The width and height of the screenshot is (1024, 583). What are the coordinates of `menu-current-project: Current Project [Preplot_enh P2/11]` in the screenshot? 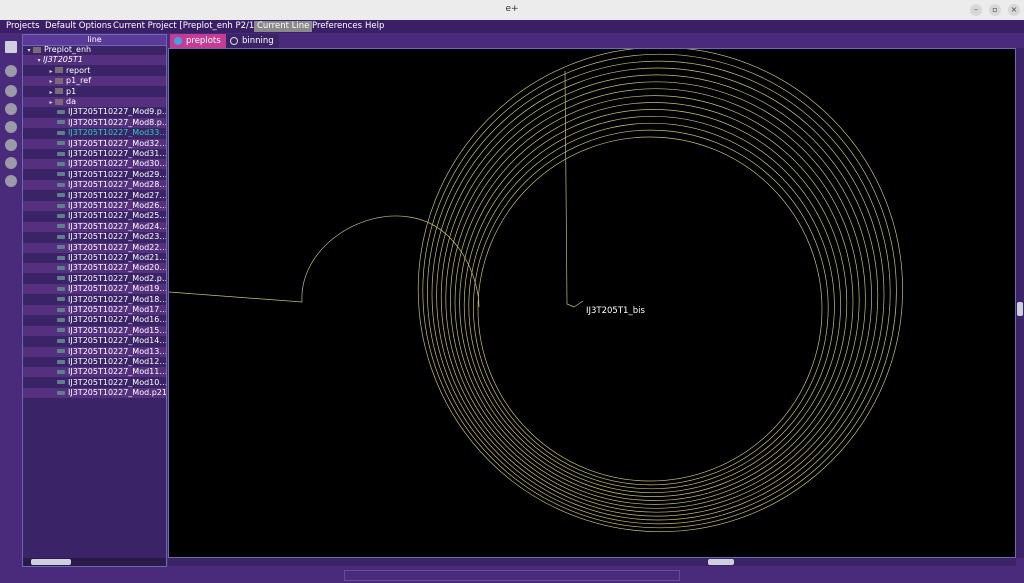 It's located at (188, 26).